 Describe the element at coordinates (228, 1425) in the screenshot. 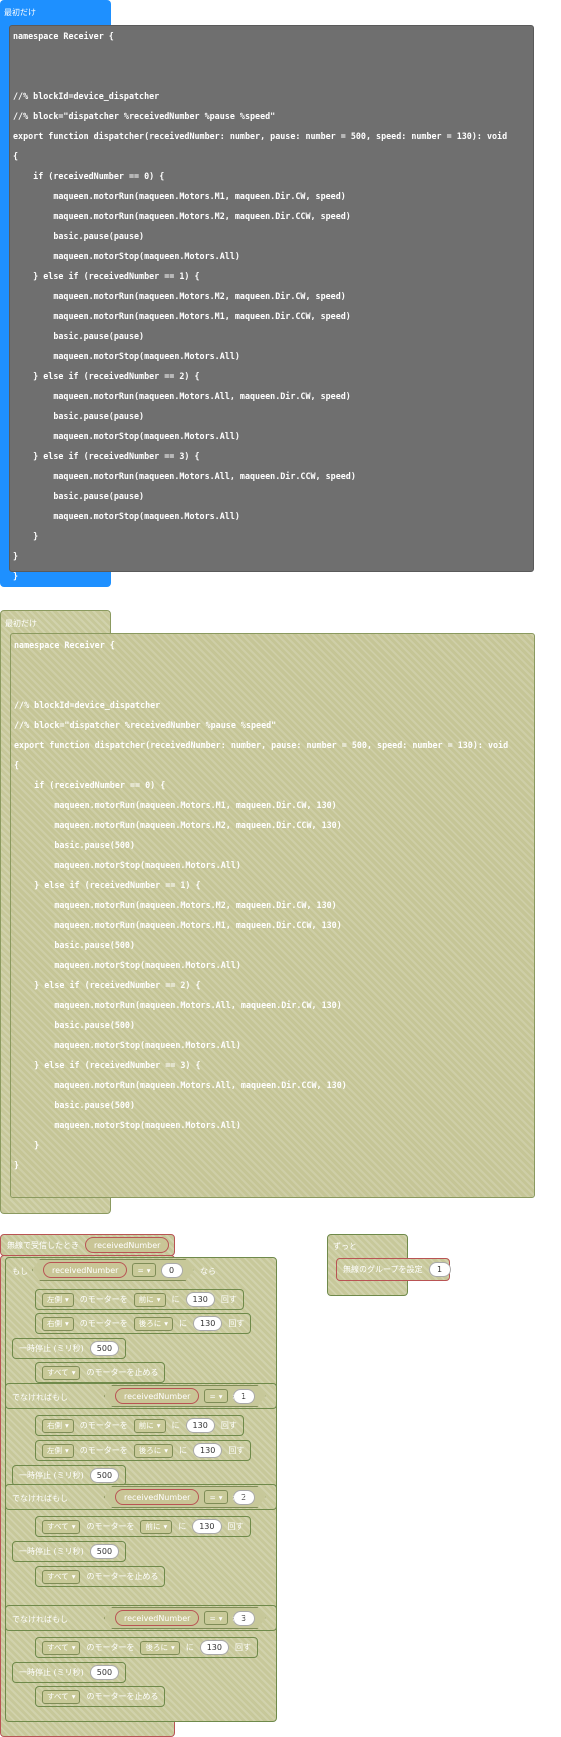

I see `rotate-label: 回す` at that location.